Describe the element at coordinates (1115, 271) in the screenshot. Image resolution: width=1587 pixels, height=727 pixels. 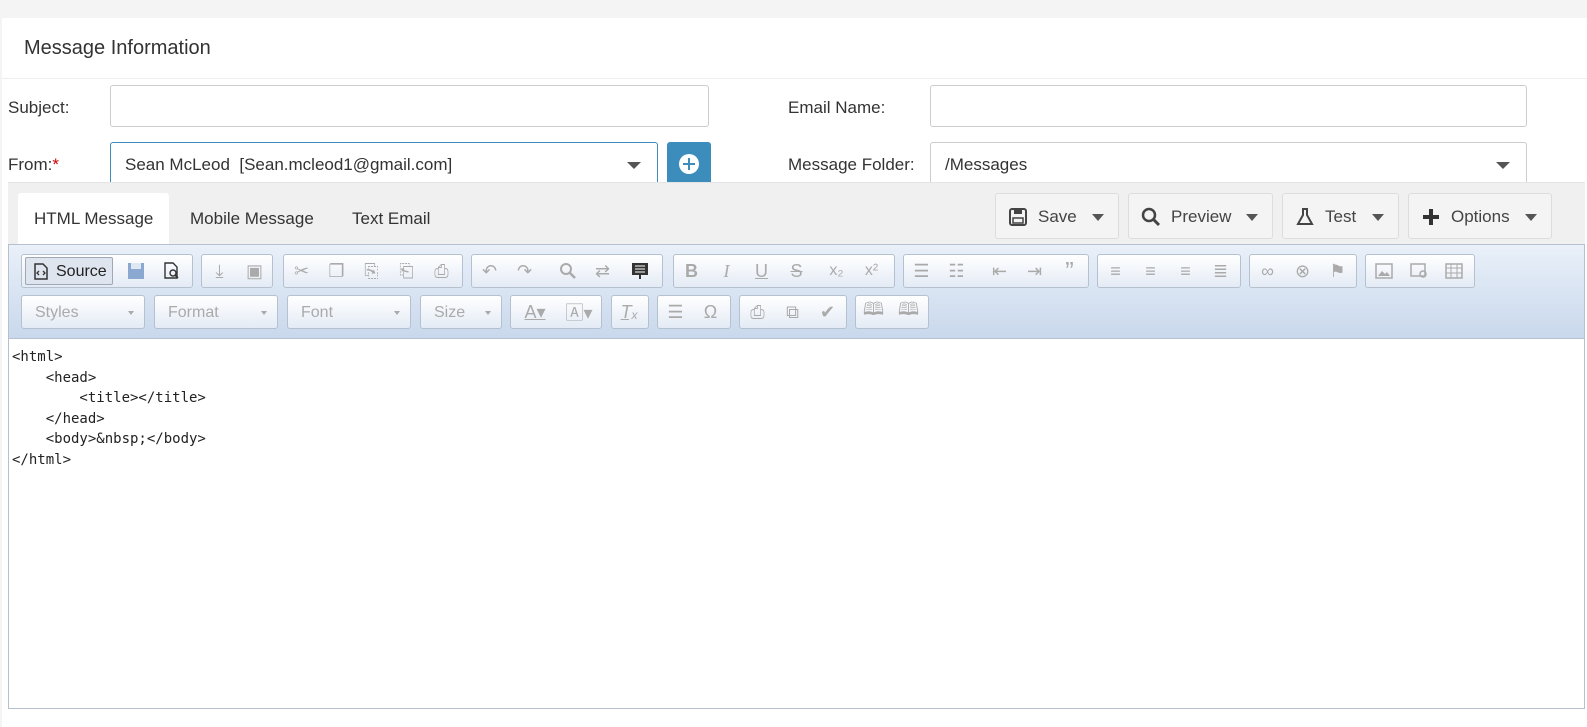
I see `align-left-icon: ≡` at that location.